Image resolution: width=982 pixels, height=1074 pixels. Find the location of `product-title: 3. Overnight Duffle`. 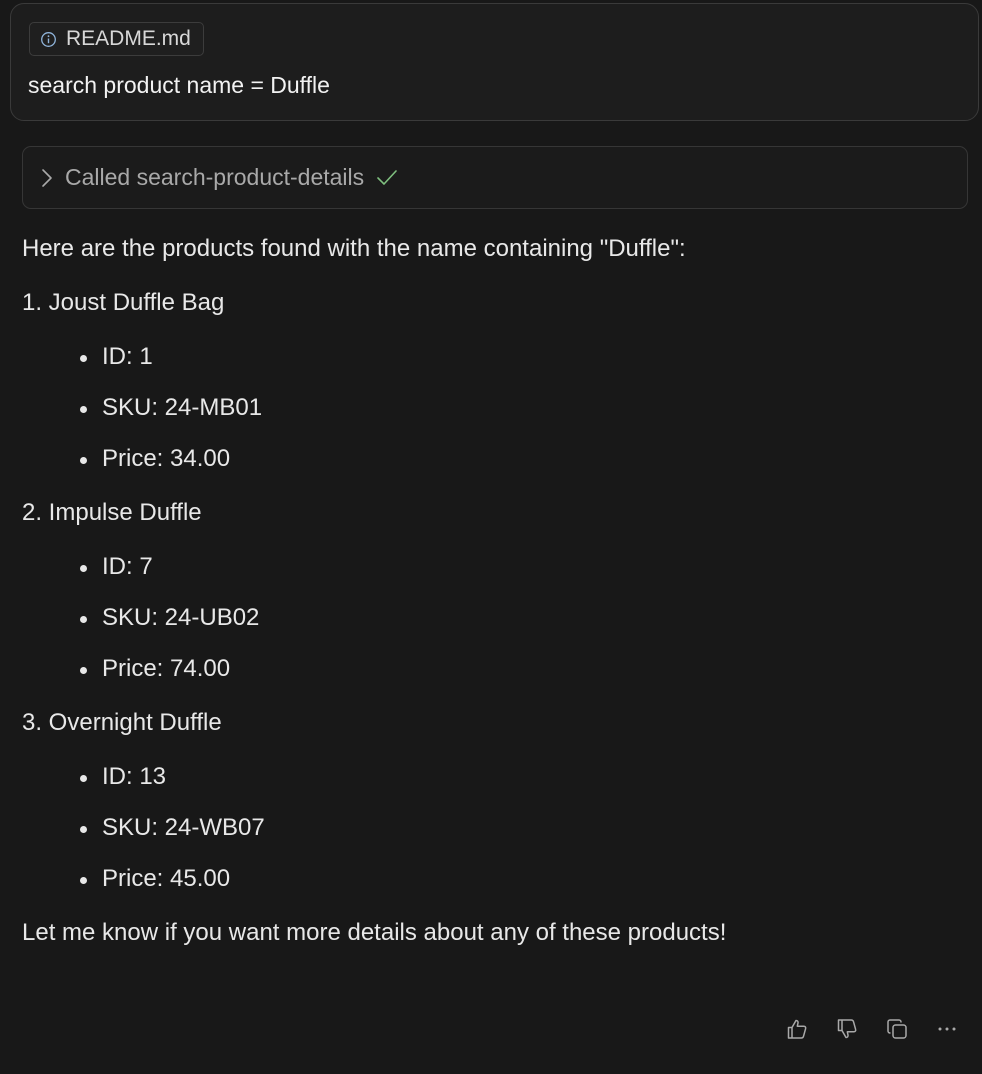

product-title: 3. Overnight Duffle is located at coordinates (122, 722).